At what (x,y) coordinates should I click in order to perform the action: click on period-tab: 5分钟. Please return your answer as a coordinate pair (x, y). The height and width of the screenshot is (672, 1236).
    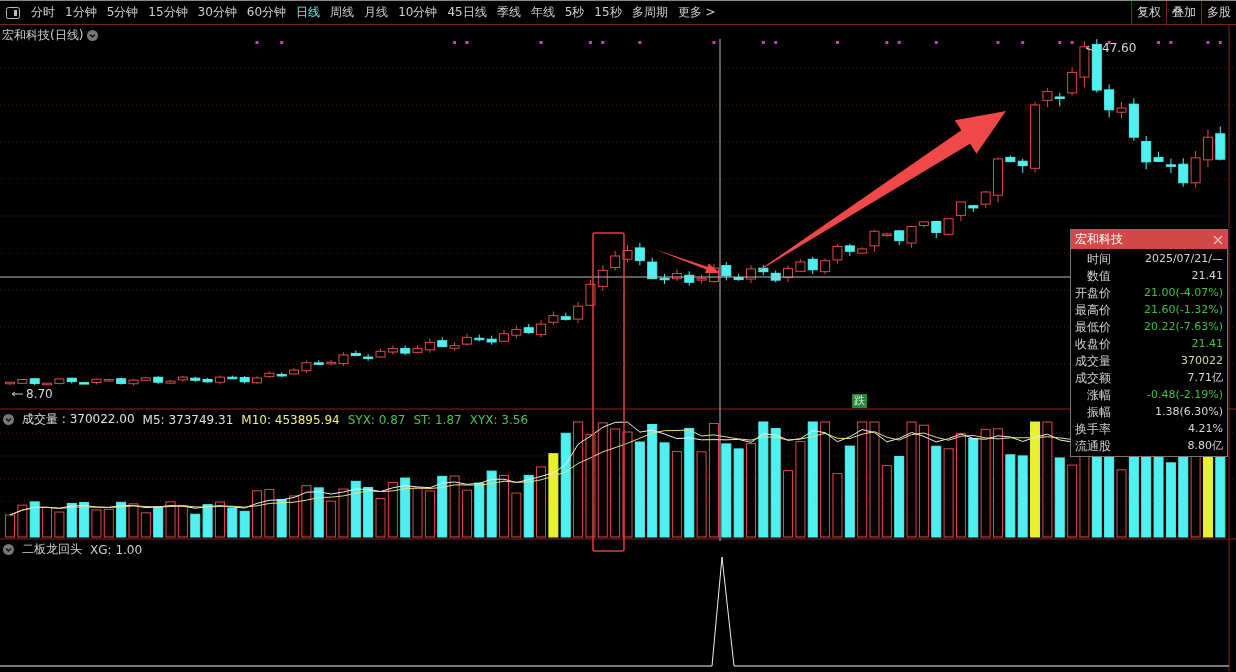
    Looking at the image, I should click on (122, 12).